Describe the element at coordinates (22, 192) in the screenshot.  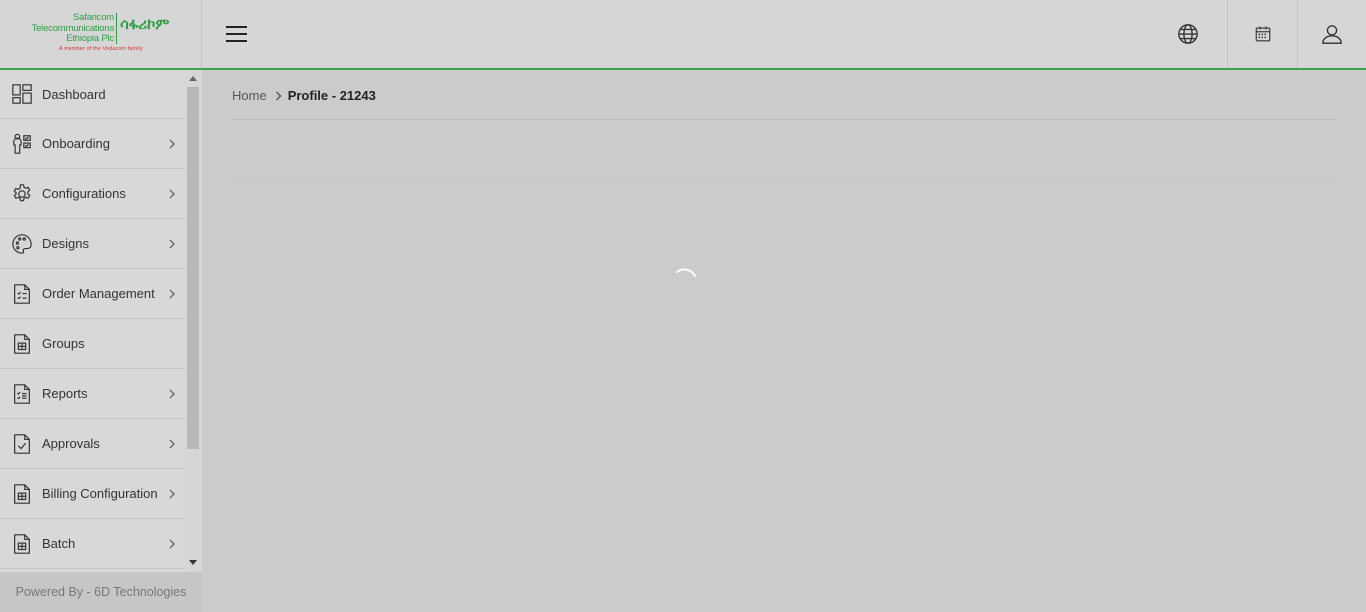
I see `gear-icon` at that location.